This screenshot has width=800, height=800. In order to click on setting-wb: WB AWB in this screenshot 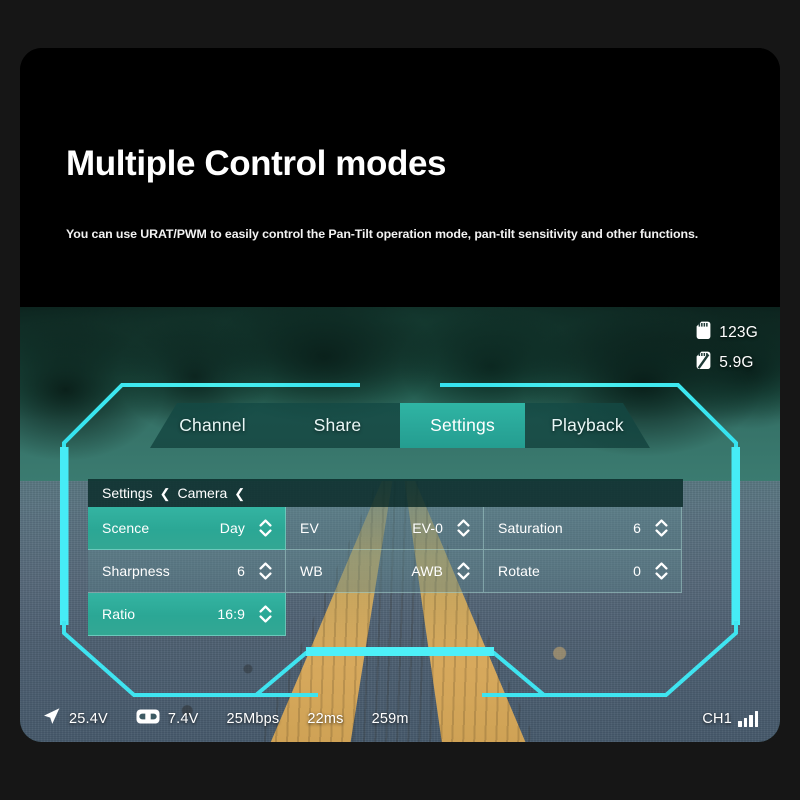, I will do `click(385, 571)`.